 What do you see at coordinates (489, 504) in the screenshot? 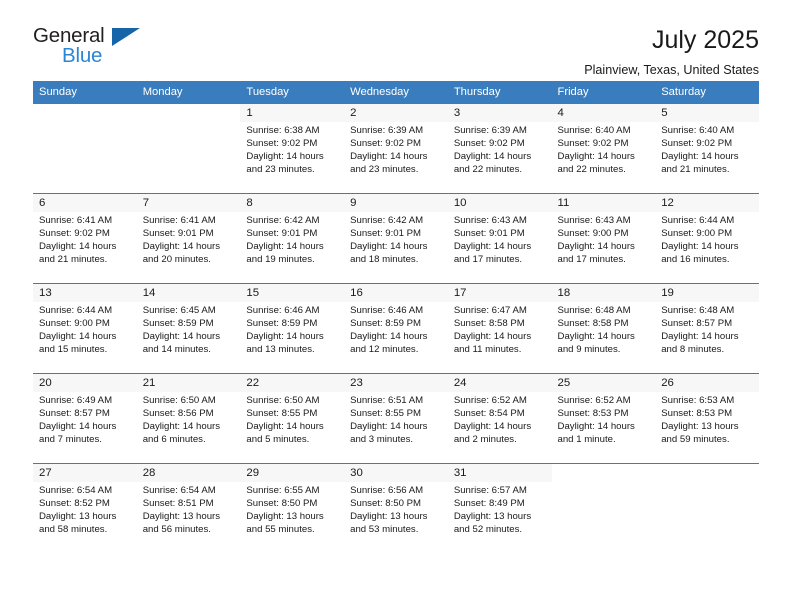
I see `sunset-time: Sunset: 8:49 PM` at bounding box center [489, 504].